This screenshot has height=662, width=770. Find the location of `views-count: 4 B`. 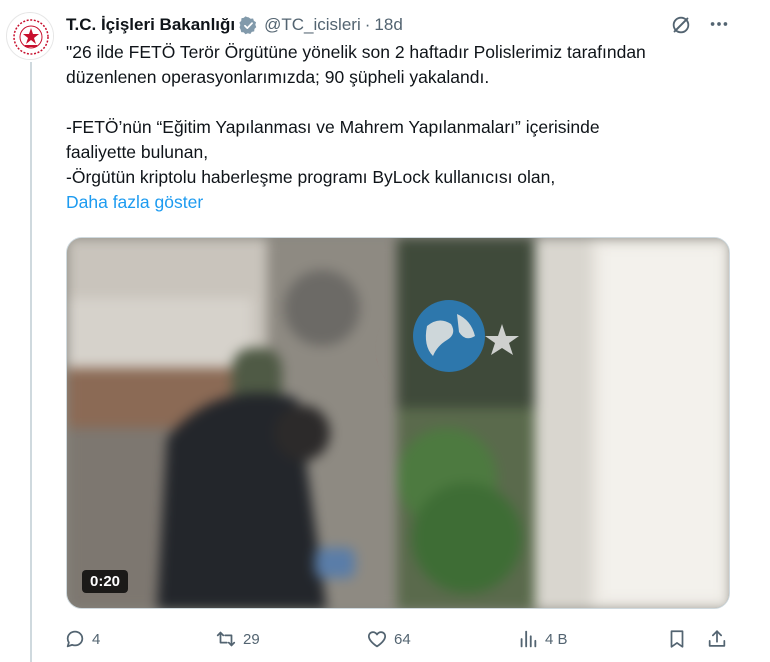

views-count: 4 B is located at coordinates (556, 639).